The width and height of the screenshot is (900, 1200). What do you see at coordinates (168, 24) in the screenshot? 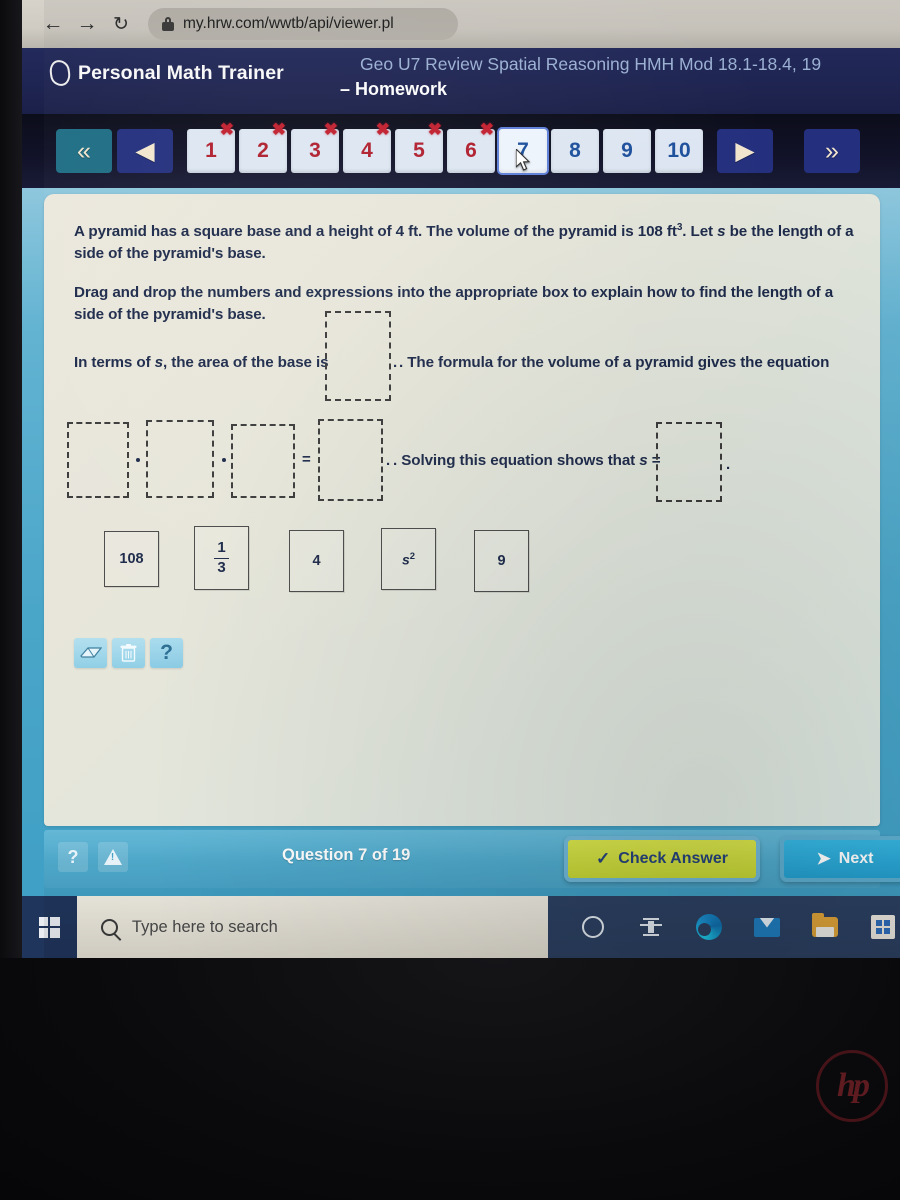
I see `lock-icon` at bounding box center [168, 24].